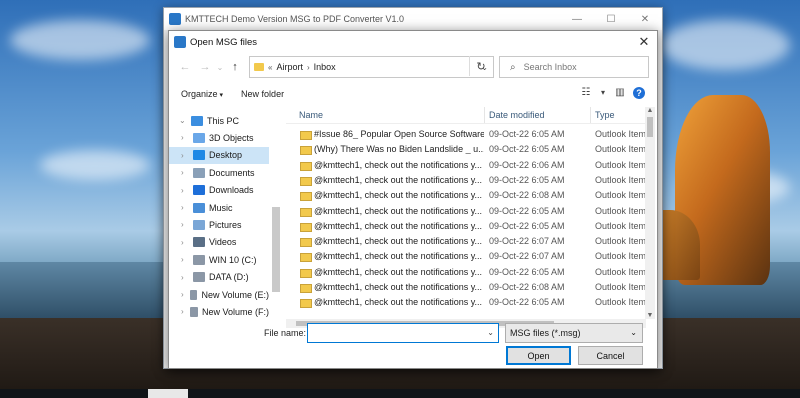  Describe the element at coordinates (219, 190) in the screenshot. I see `nav-item: › Downloads` at that location.